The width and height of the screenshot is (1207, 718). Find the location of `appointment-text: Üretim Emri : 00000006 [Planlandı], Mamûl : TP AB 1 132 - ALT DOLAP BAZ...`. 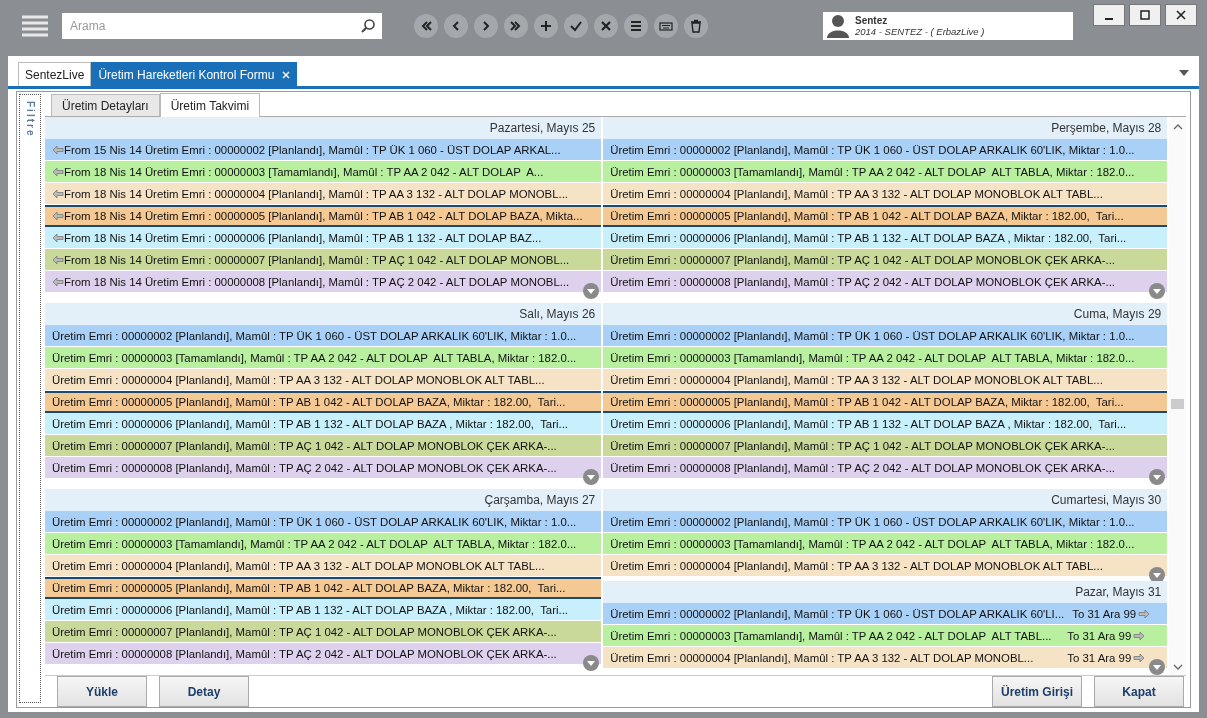

appointment-text: Üretim Emri : 00000006 [Planlandı], Mamûl : TP AB 1 132 - ALT DOLAP BAZ... is located at coordinates (343, 237).